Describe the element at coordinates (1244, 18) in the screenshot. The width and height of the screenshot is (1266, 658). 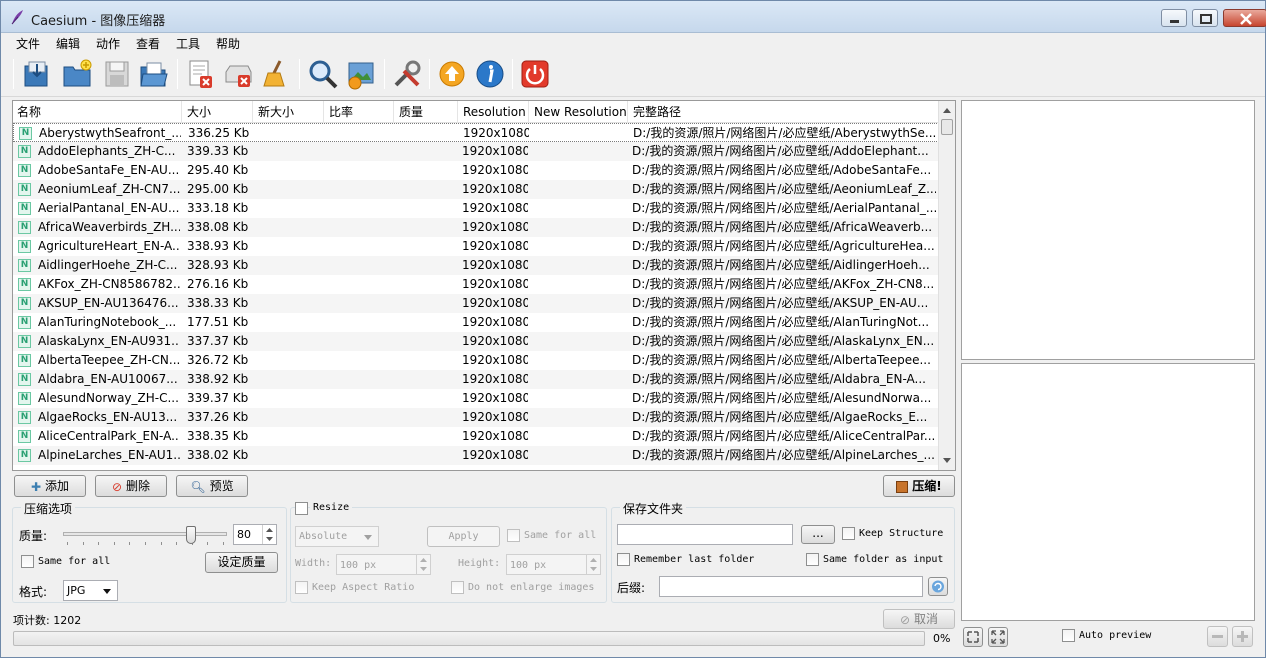
I see `close-button` at that location.